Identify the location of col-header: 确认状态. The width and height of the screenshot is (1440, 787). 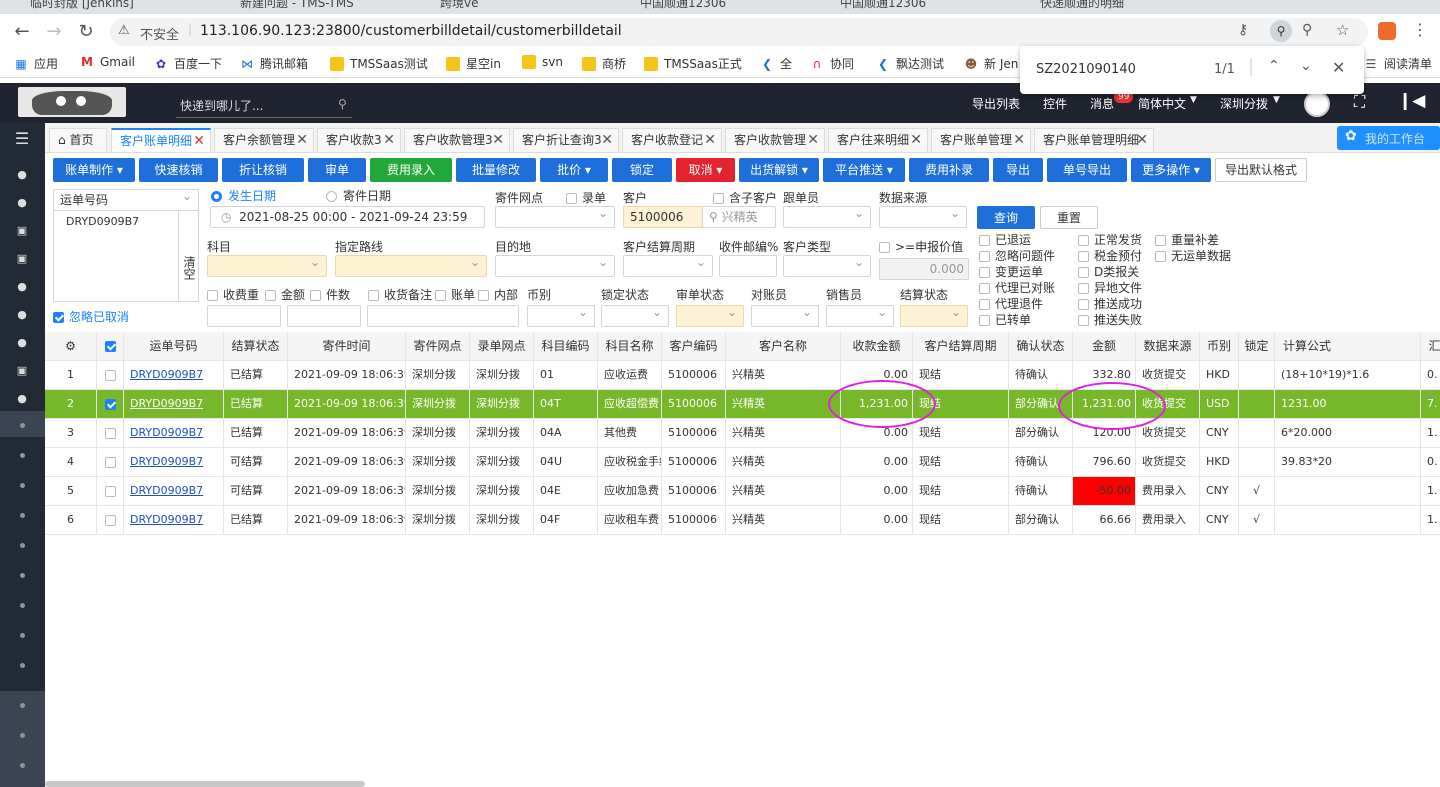
(1041, 346).